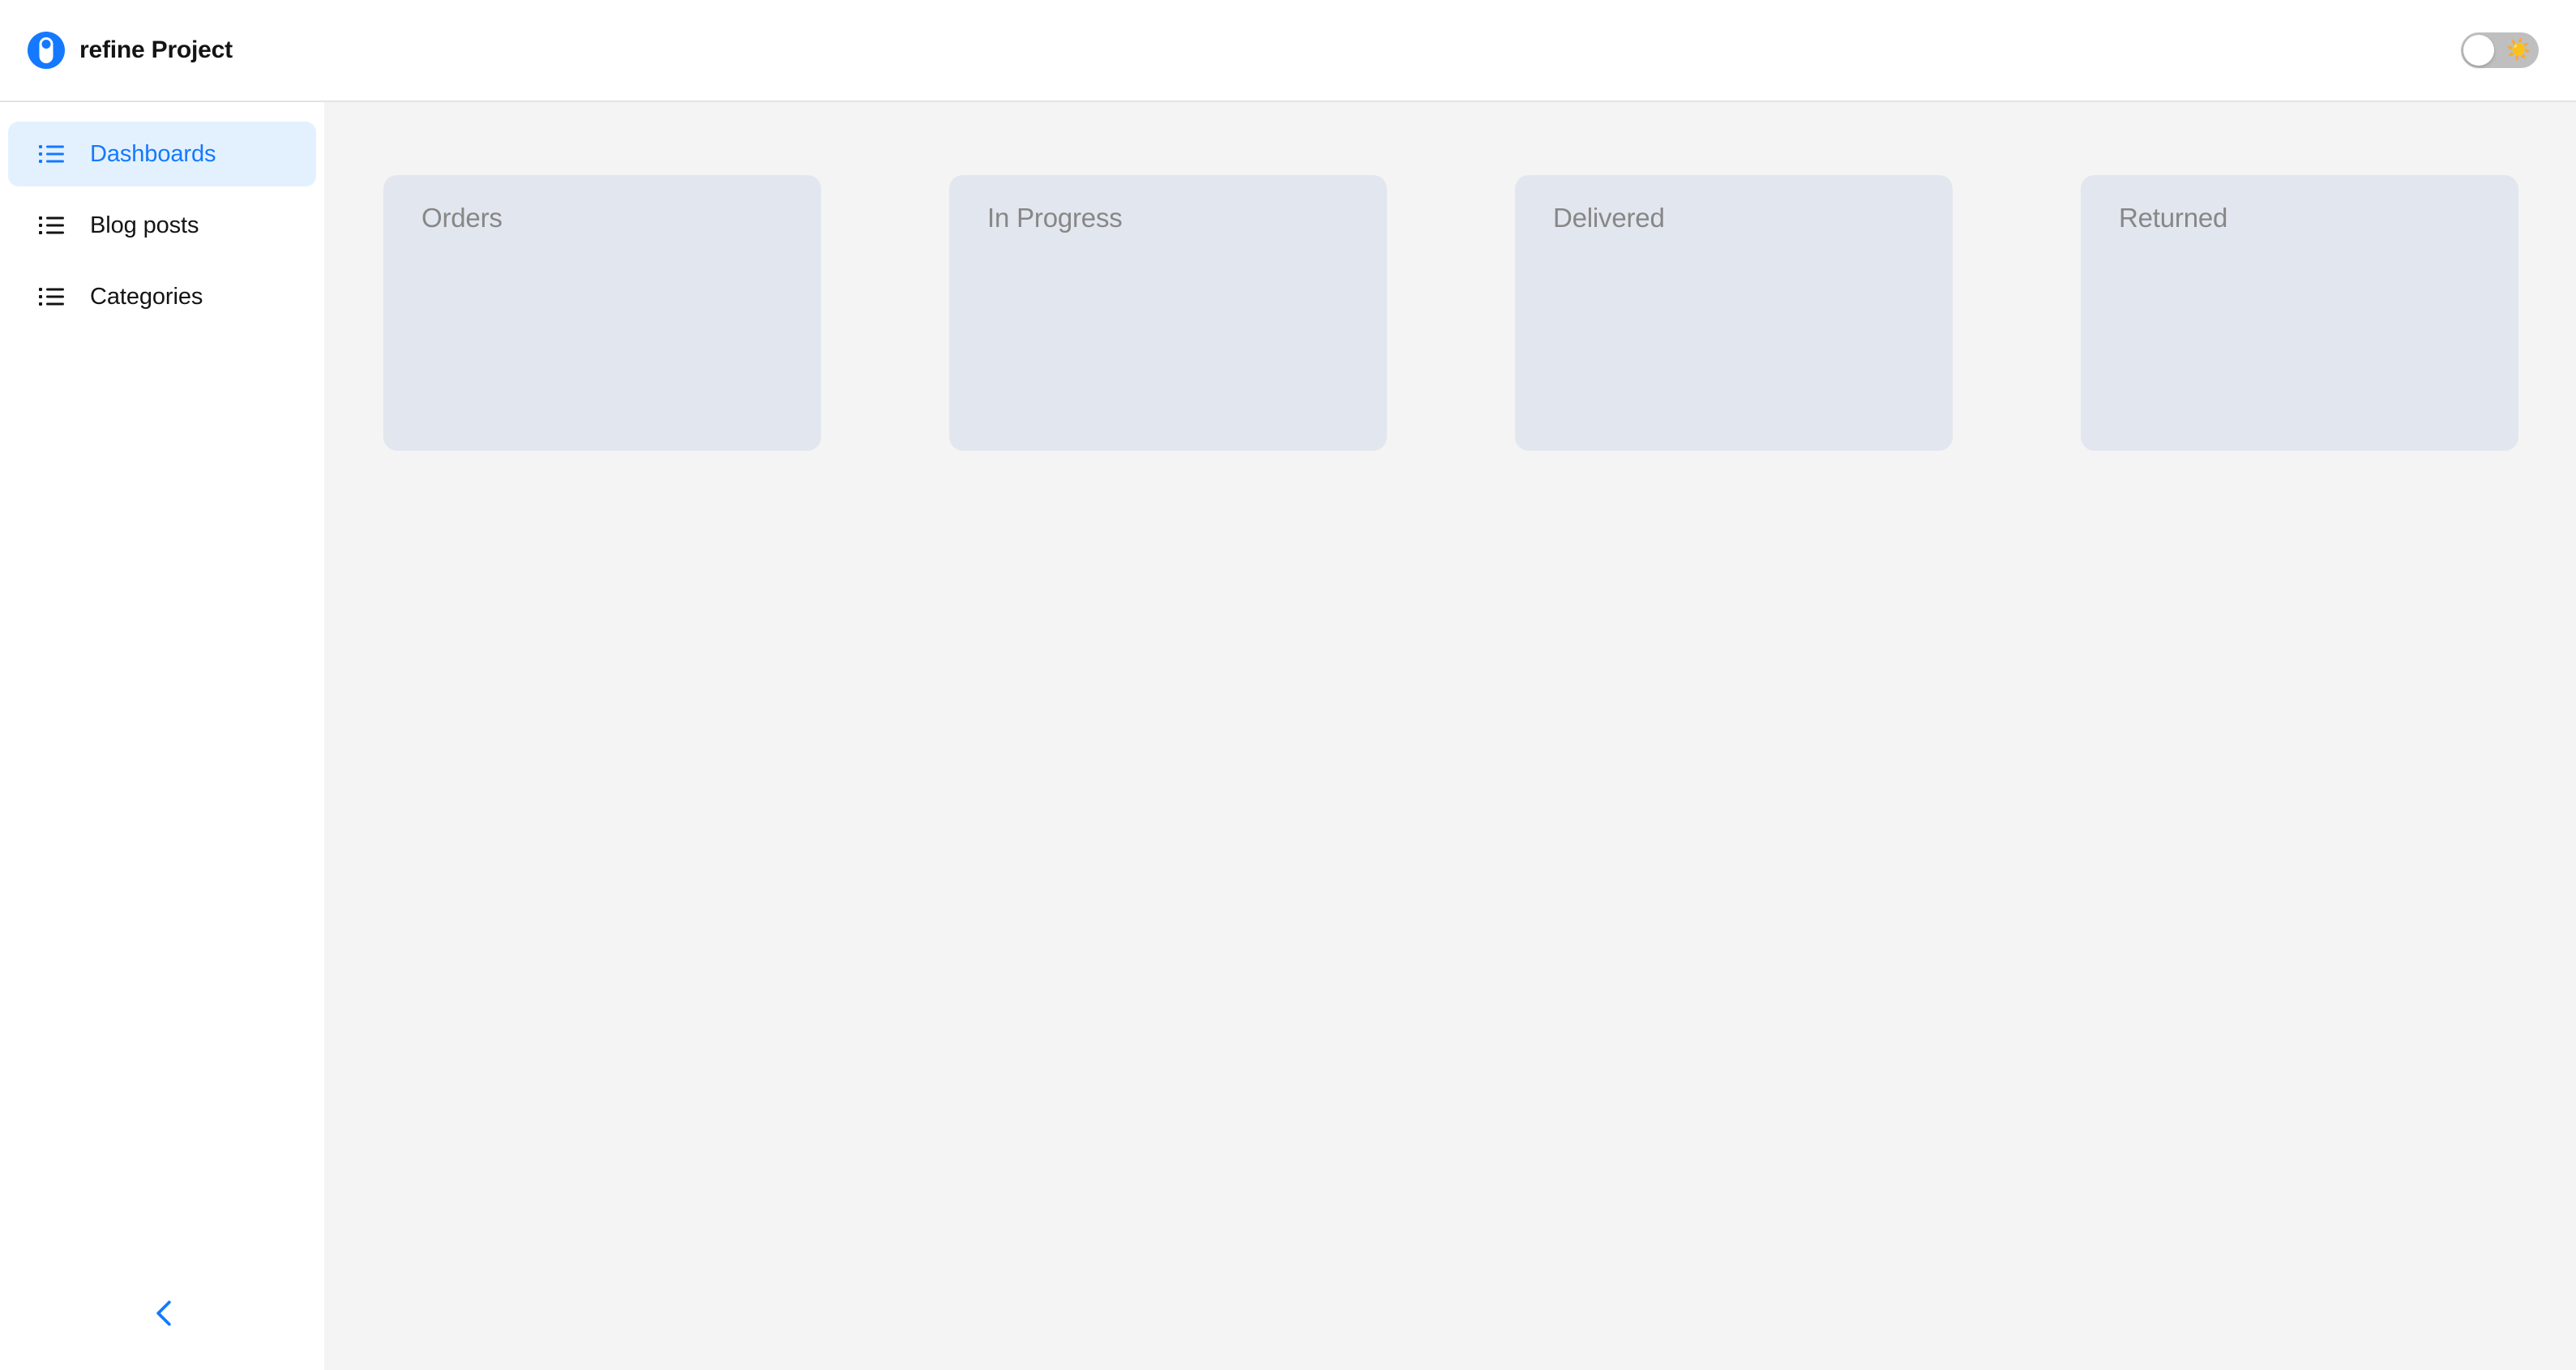 The image size is (2576, 1370). What do you see at coordinates (602, 313) in the screenshot?
I see `stat-card-orders: Orders` at bounding box center [602, 313].